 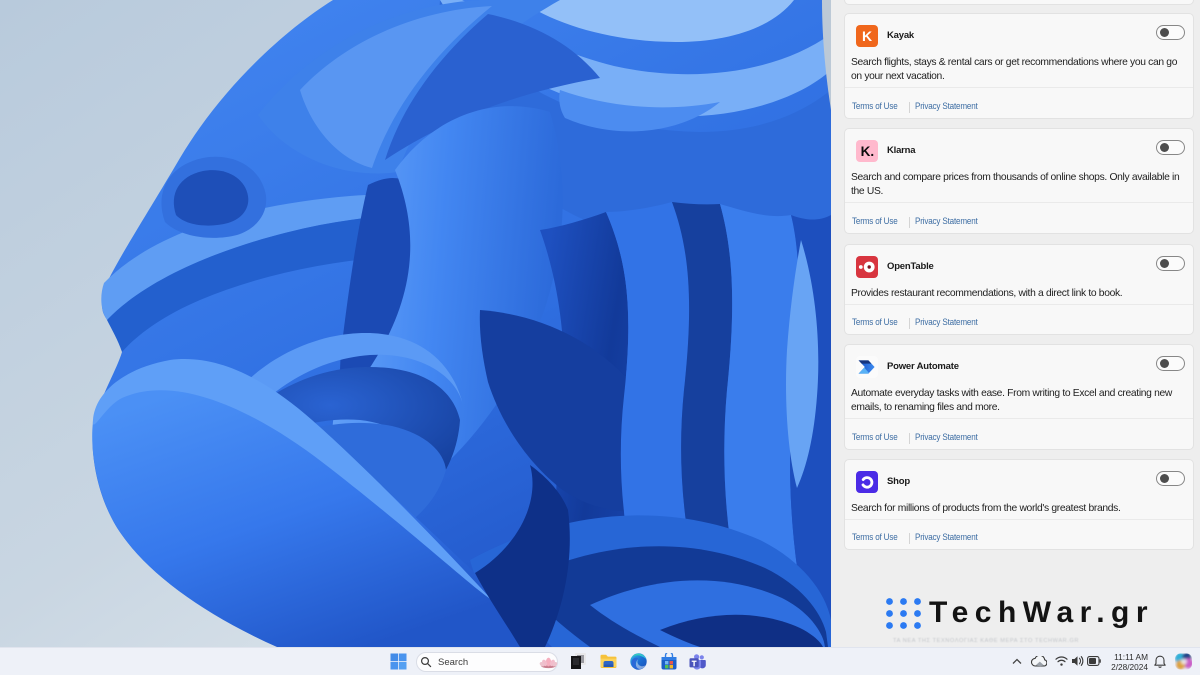 What do you see at coordinates (867, 36) in the screenshot?
I see `svg-text: K` at bounding box center [867, 36].